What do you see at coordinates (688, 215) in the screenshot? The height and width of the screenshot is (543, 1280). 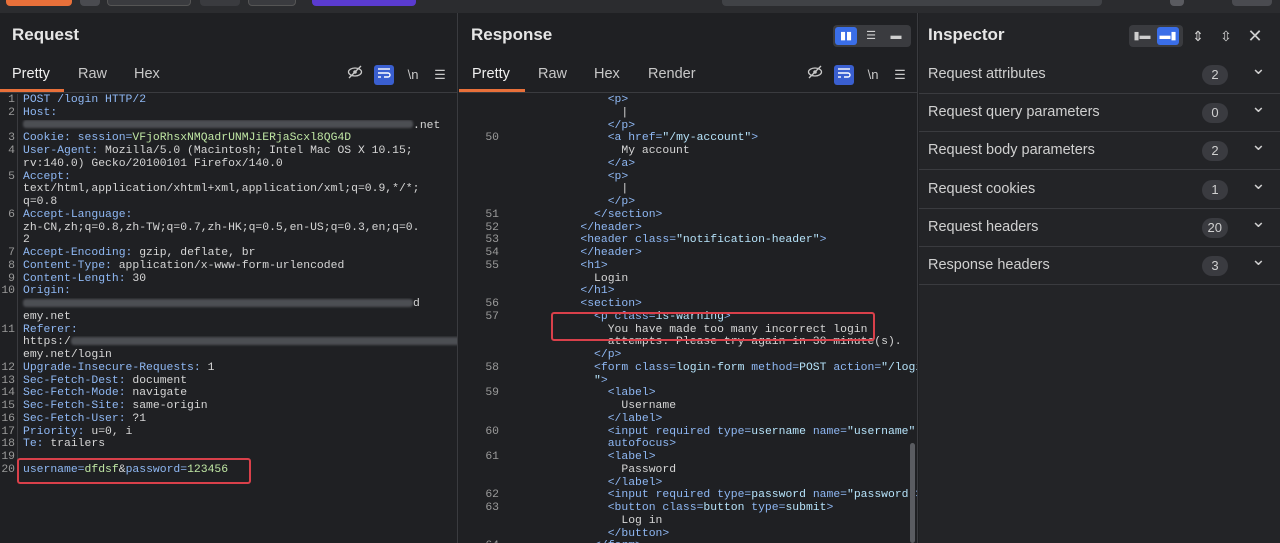 I see `response-line: 51 </section>` at bounding box center [688, 215].